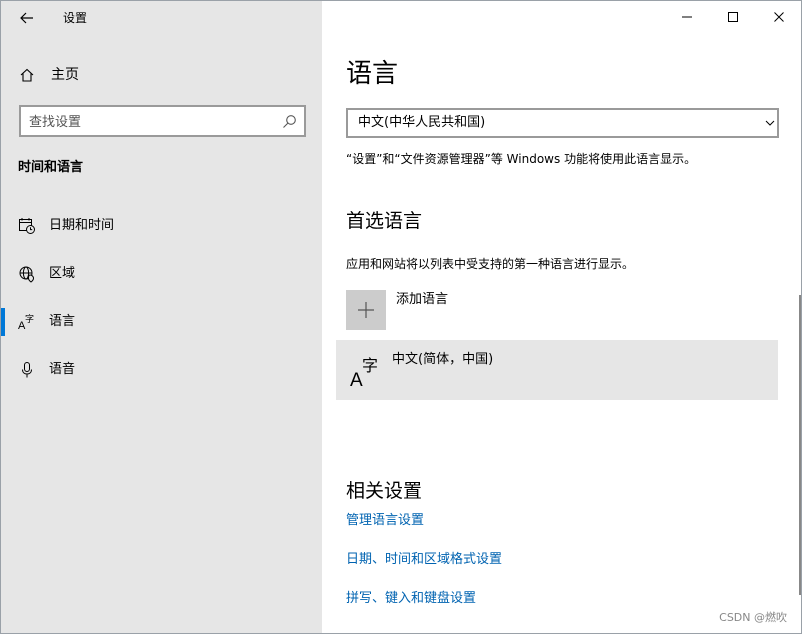 This screenshot has height=634, width=802. Describe the element at coordinates (51, 167) in the screenshot. I see `section-header: 时间和语言` at that location.